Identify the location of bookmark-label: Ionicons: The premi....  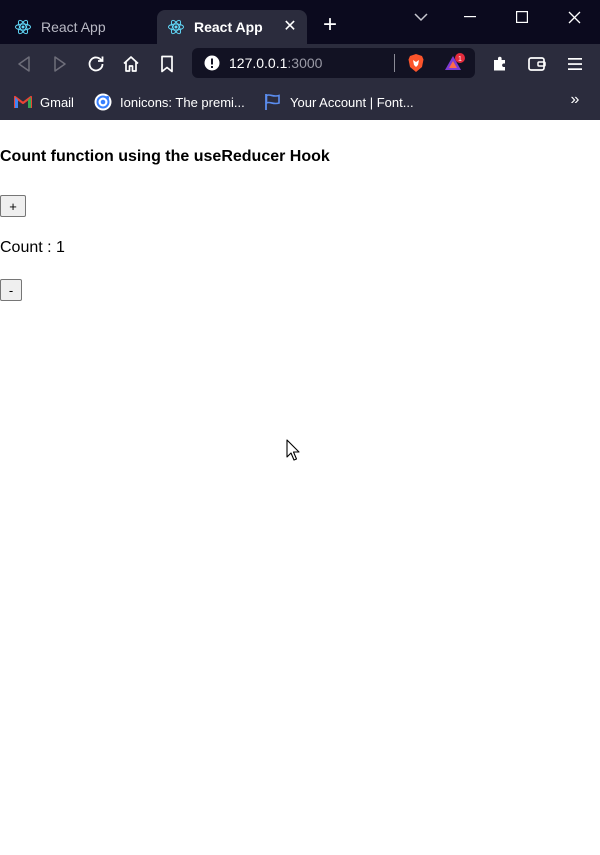
(182, 102).